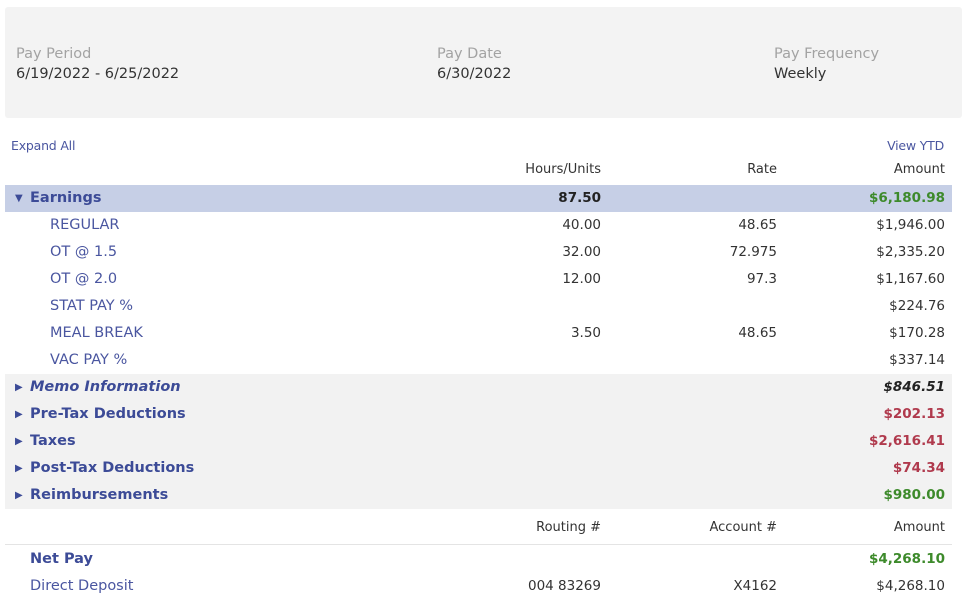 This screenshot has width=962, height=605. What do you see at coordinates (753, 252) in the screenshot?
I see `earnings-item-rate: 72.975` at bounding box center [753, 252].